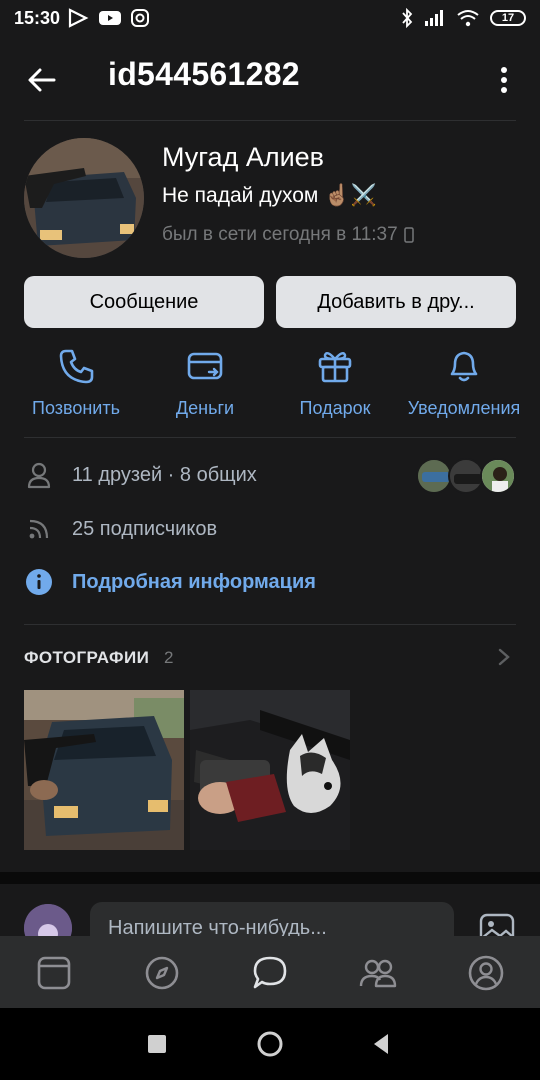  I want to click on status-bar: 15:30 17, so click(270, 18).